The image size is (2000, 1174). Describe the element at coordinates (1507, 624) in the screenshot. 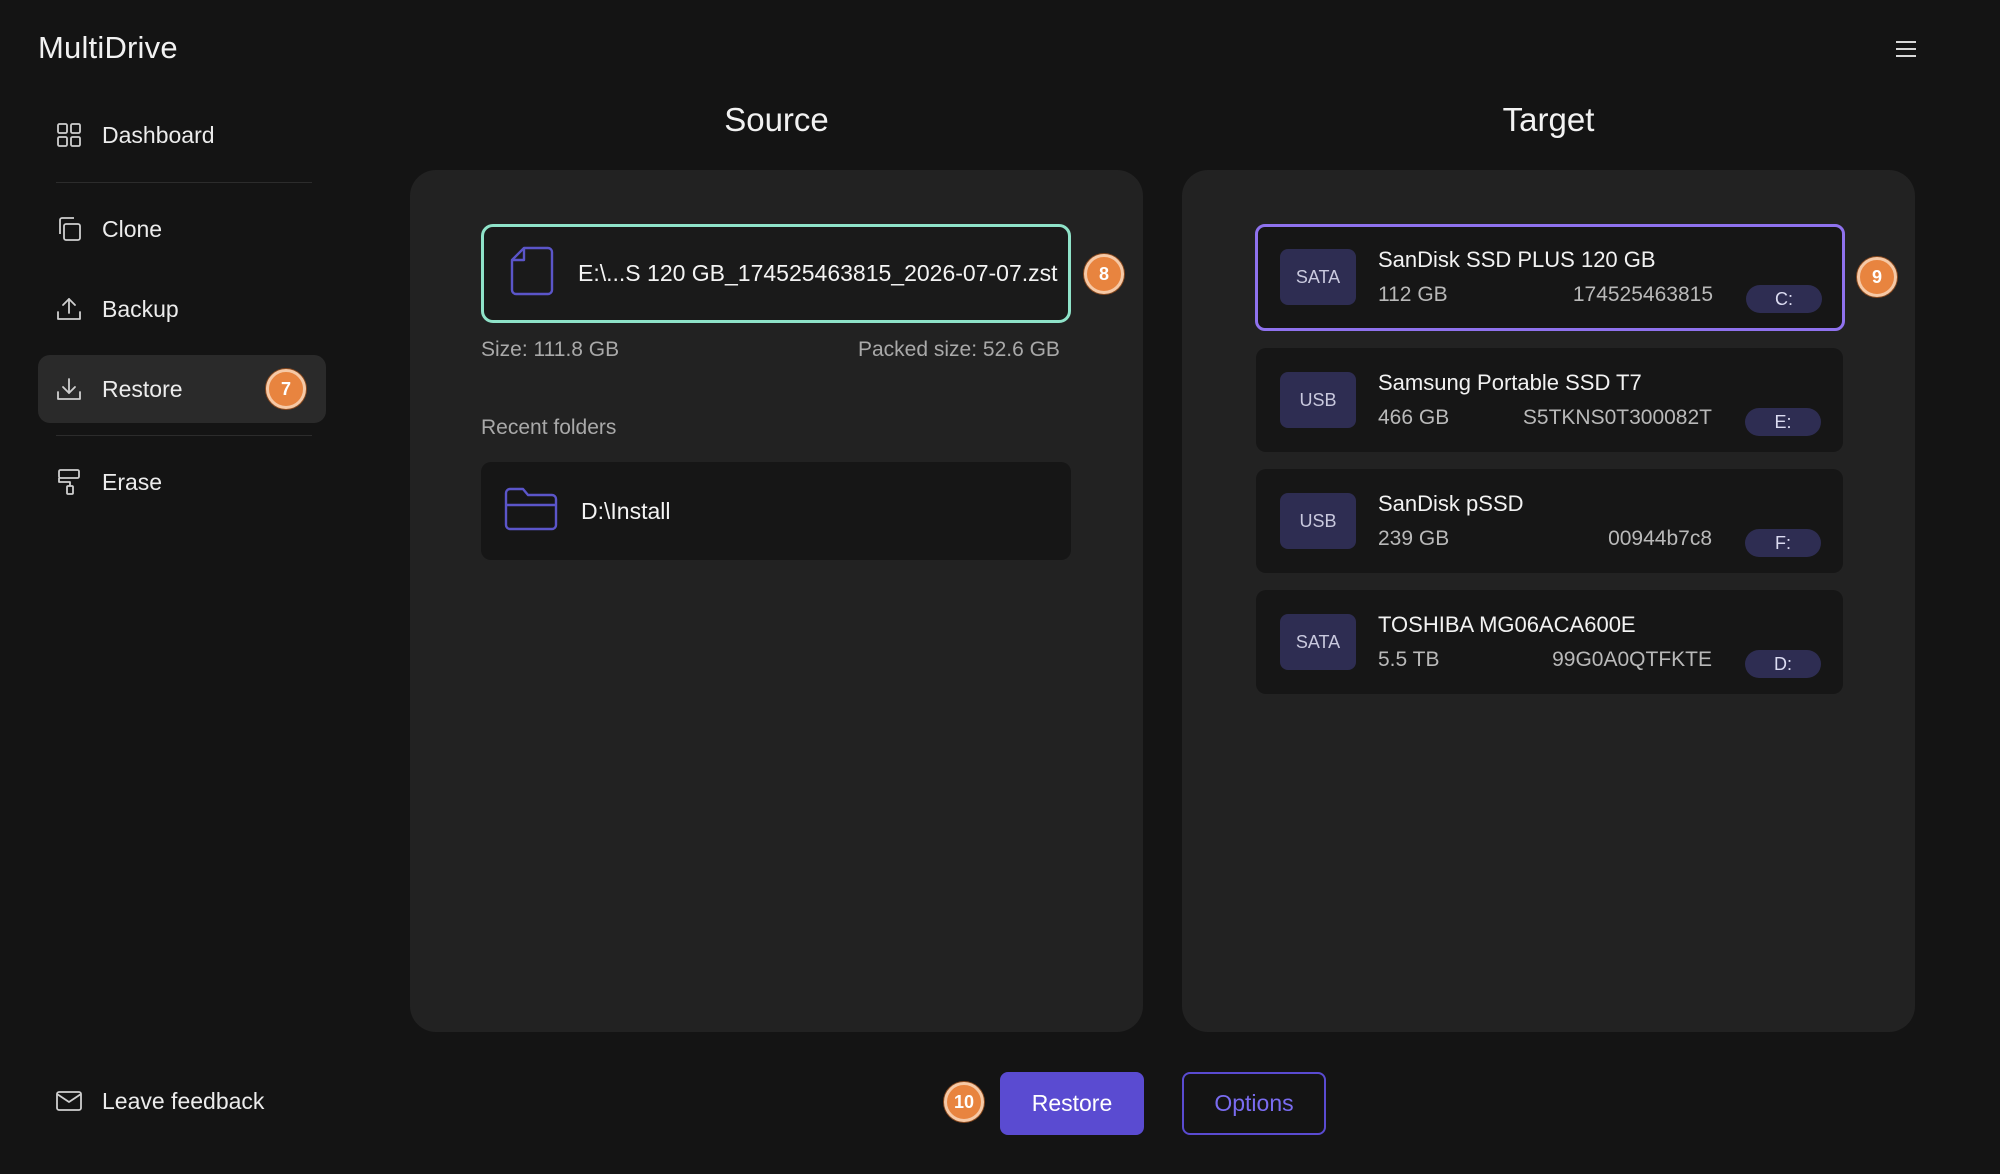

I see `drive-name: TOSHIBA MG06ACA600E` at that location.